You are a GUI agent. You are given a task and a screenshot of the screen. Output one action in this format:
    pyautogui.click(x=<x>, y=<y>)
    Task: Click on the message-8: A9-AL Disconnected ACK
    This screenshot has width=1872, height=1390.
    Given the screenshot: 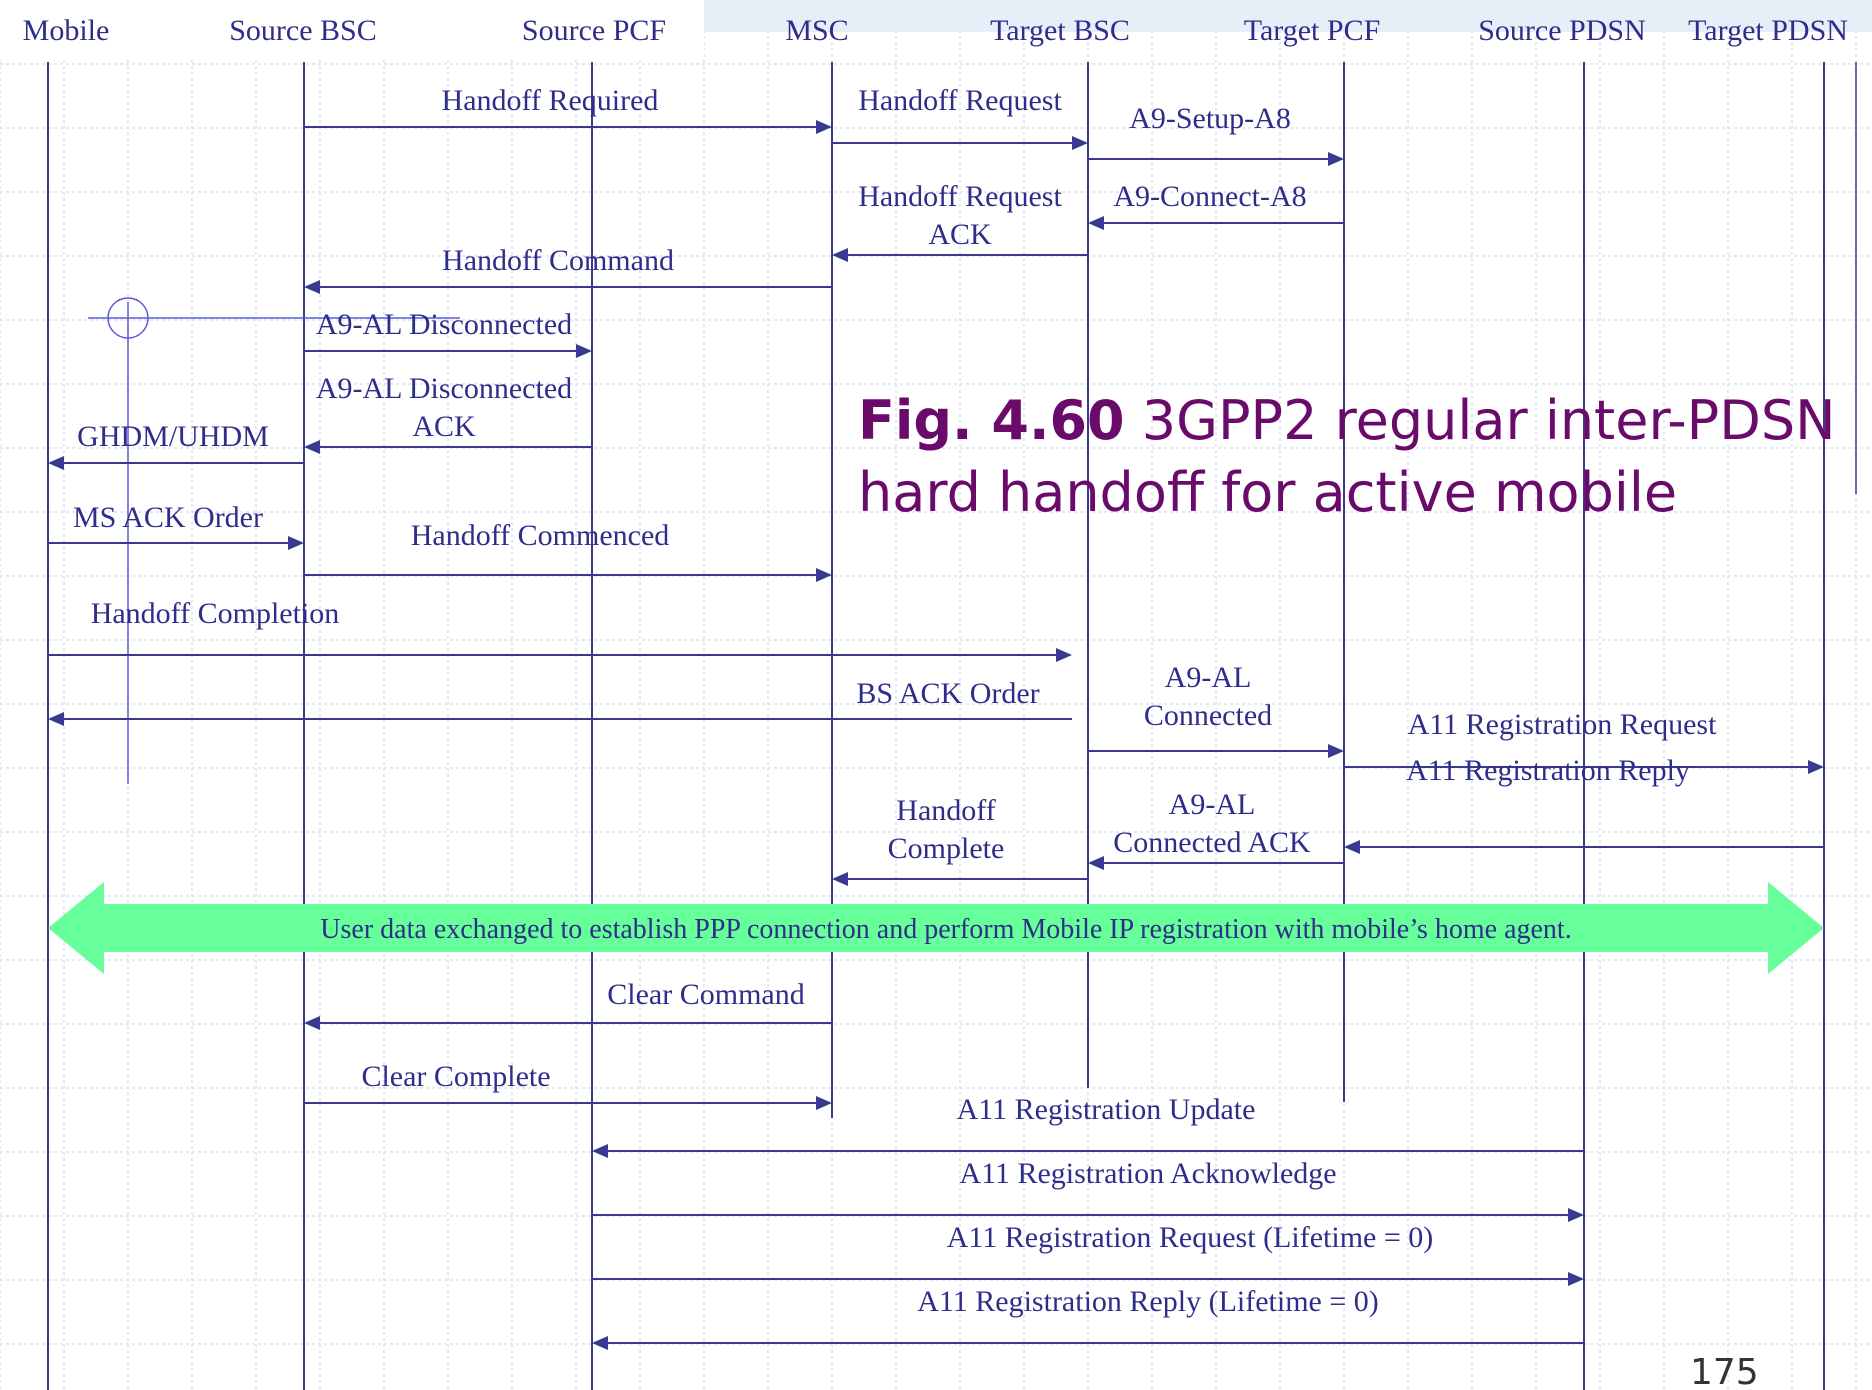 What is the action you would take?
    pyautogui.click(x=448, y=413)
    